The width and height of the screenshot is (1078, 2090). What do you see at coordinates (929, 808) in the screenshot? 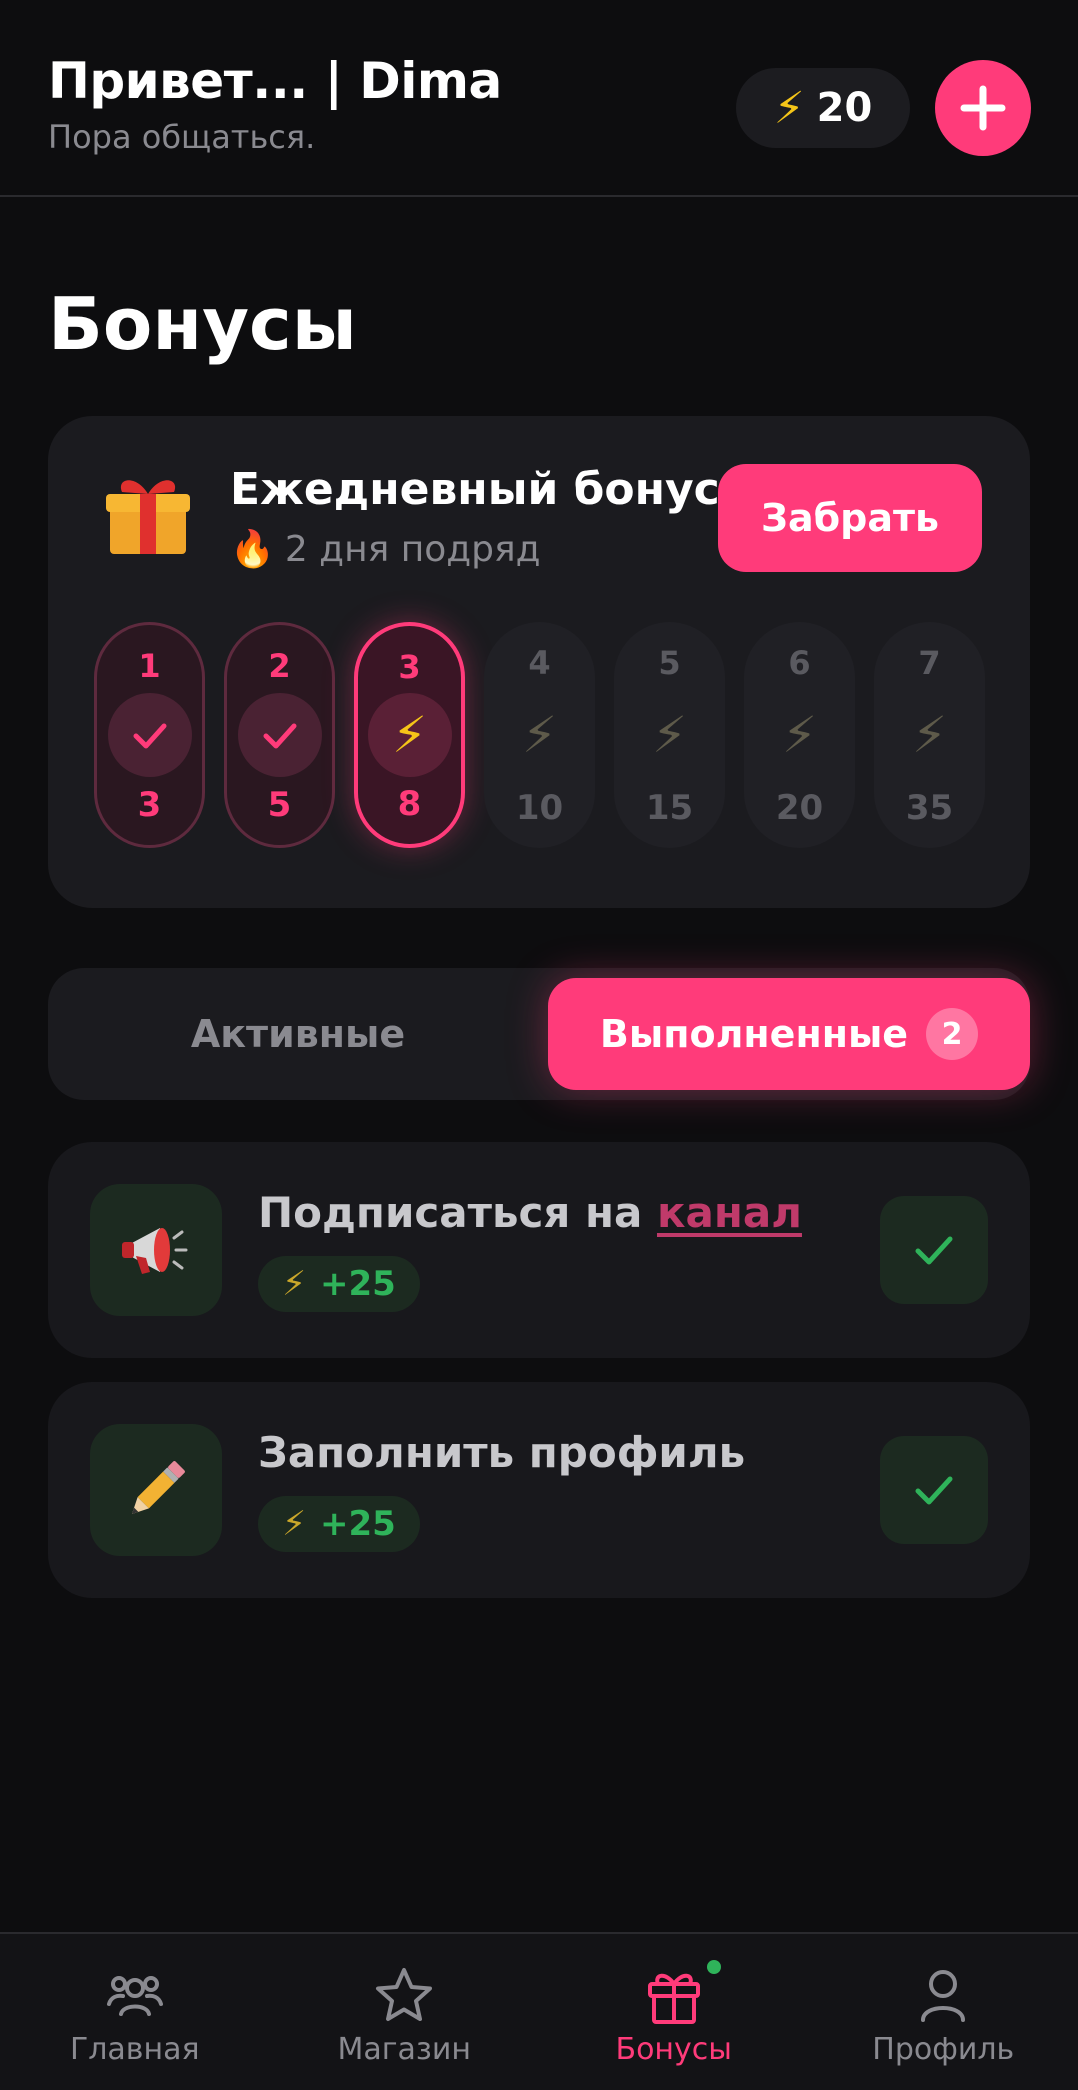
I see `day-reward: 35` at bounding box center [929, 808].